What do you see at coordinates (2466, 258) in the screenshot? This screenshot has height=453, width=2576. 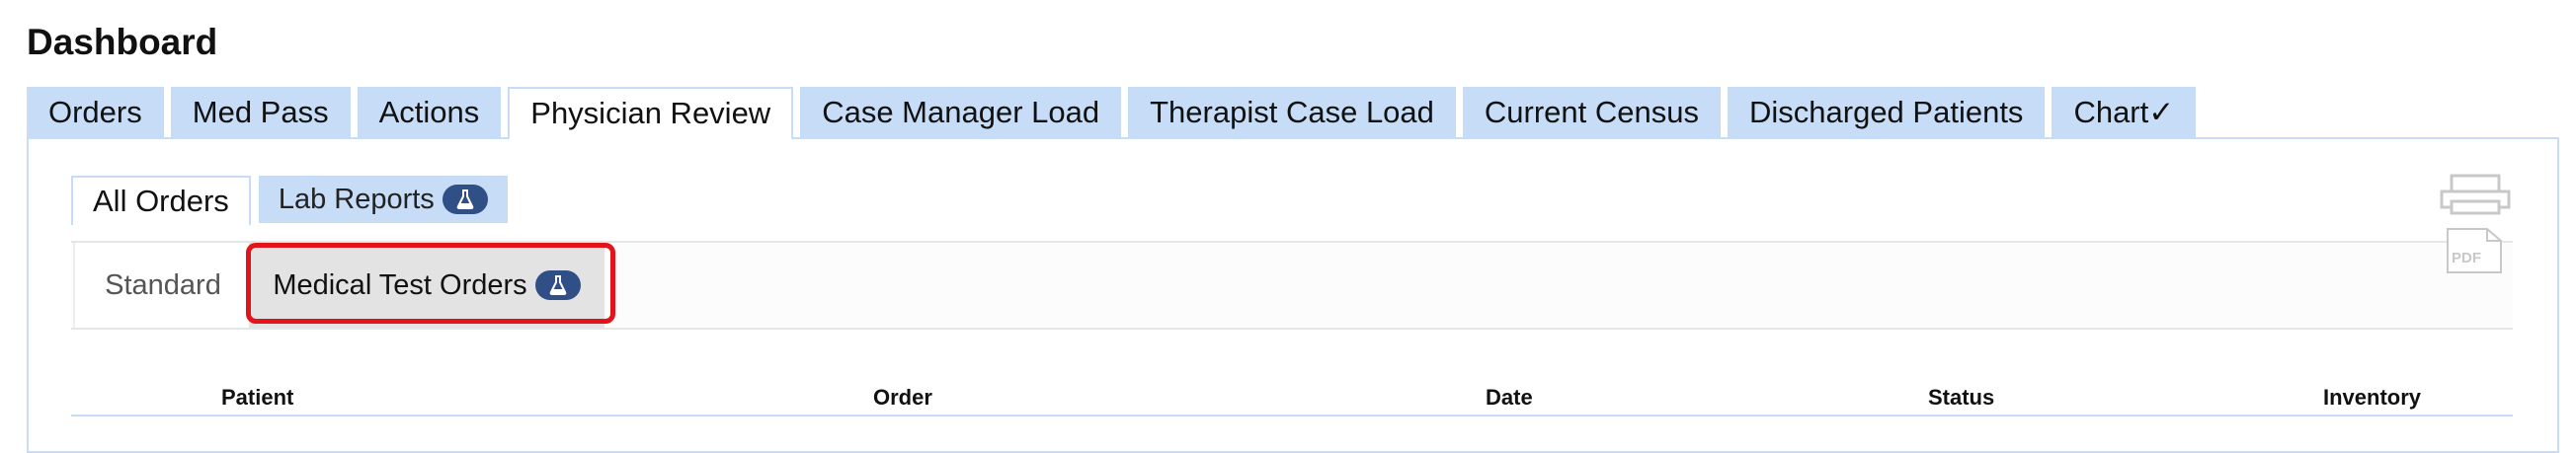 I see `pdf-icon-label: PDF` at bounding box center [2466, 258].